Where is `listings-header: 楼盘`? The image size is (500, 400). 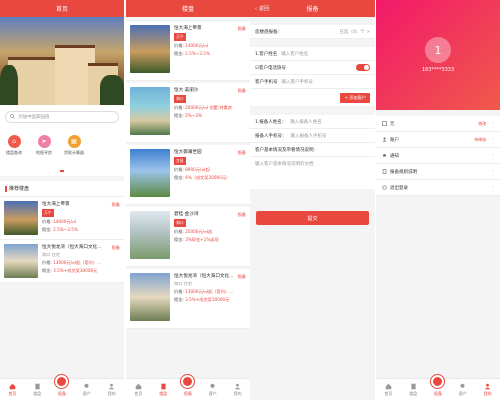
listings-header: 楼盘 is located at coordinates (188, 8).